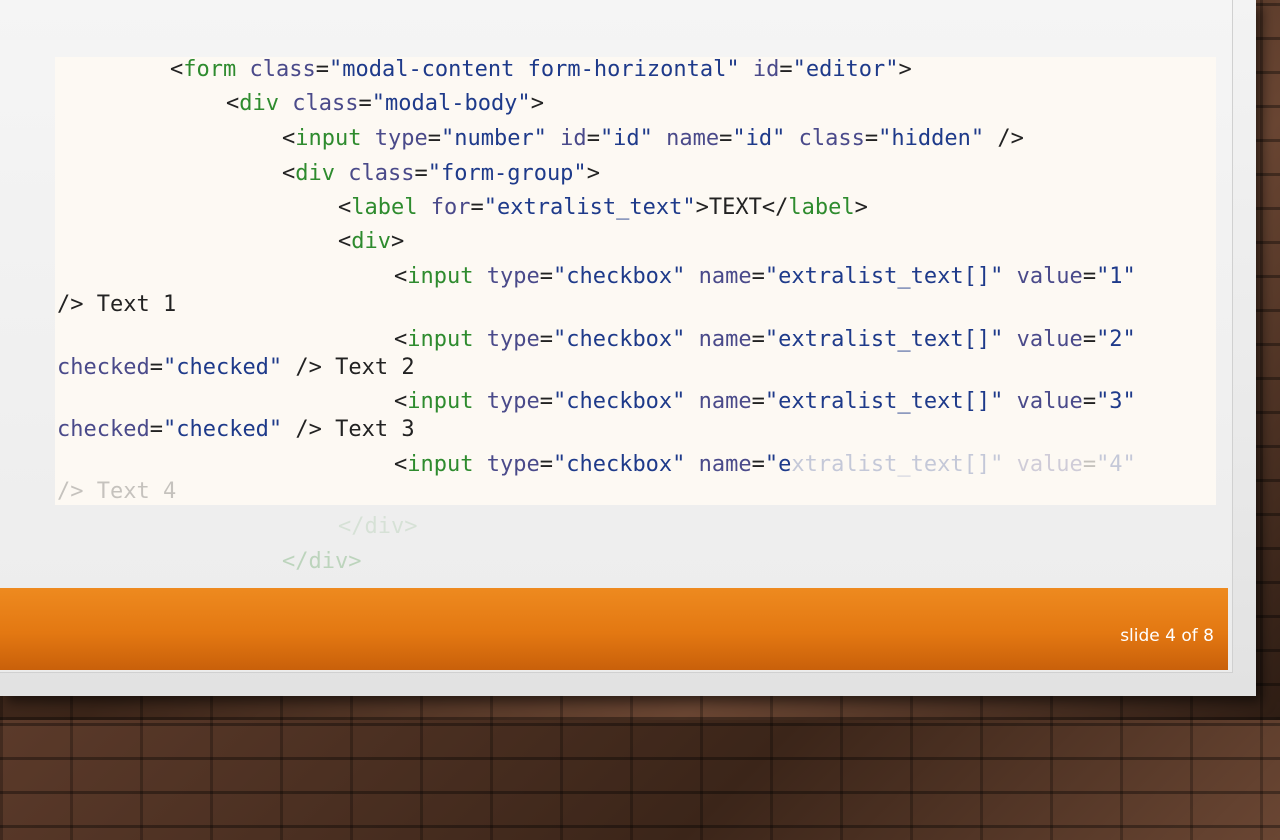 The width and height of the screenshot is (1280, 840). Describe the element at coordinates (371, 241) in the screenshot. I see `code-line-6: <div>` at that location.